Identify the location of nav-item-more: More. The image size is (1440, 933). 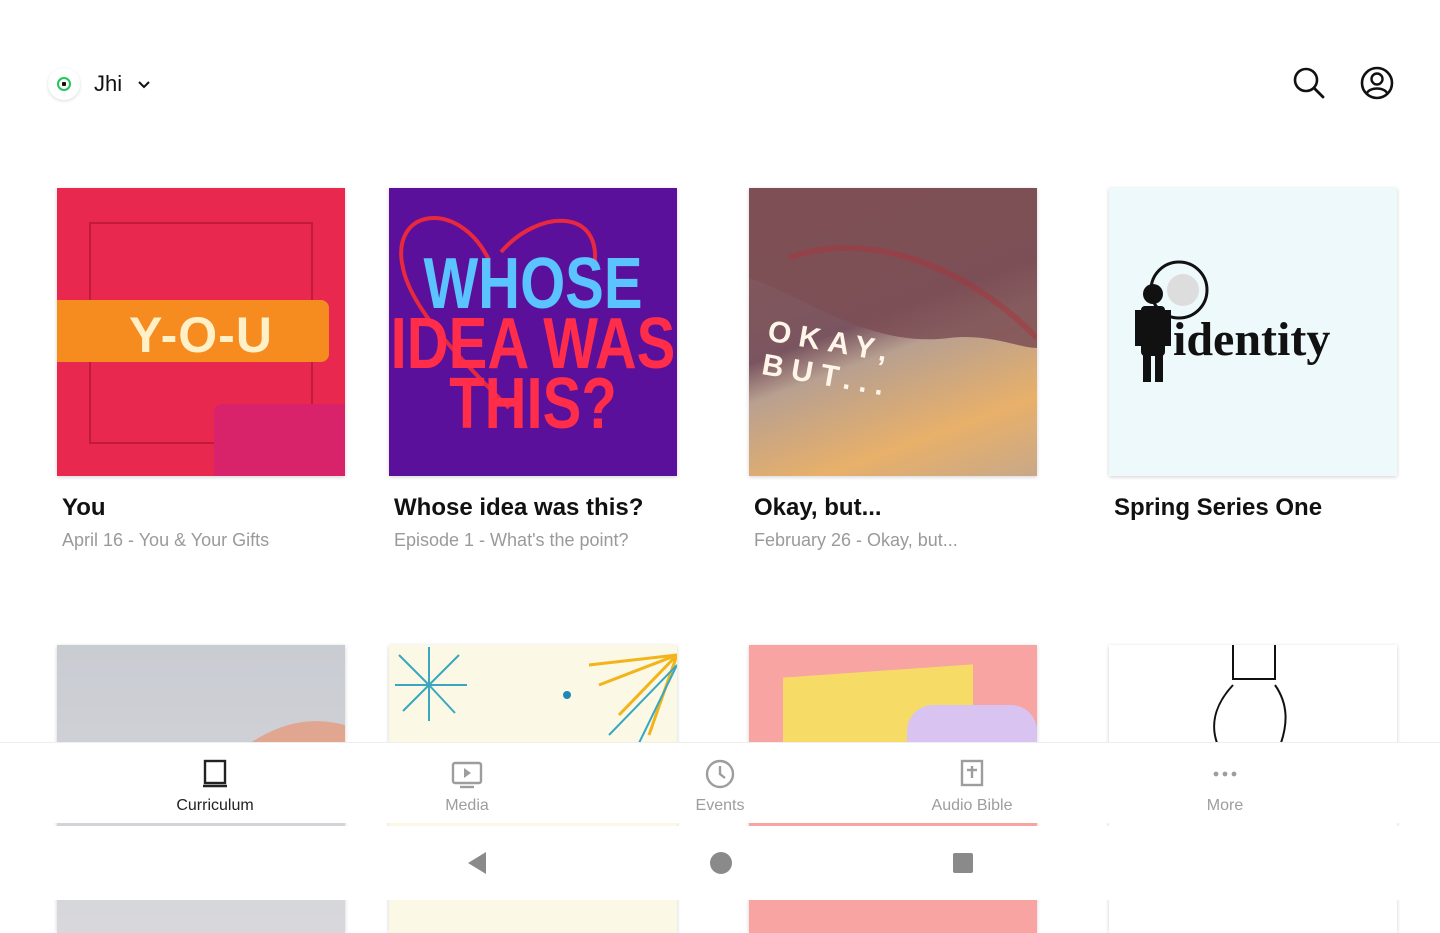
(1225, 786).